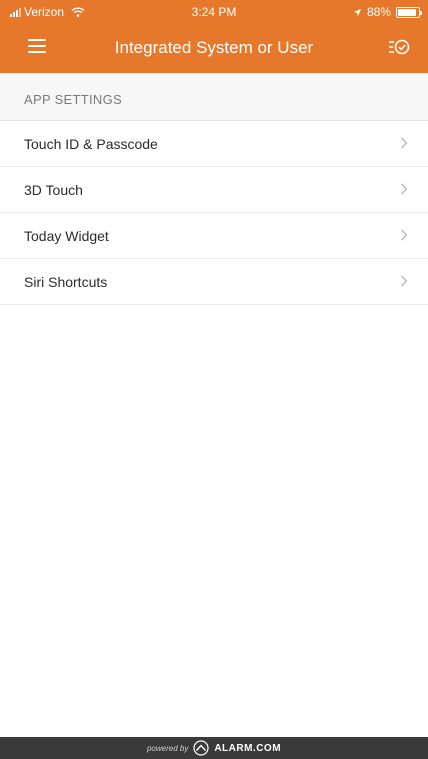 The image size is (428, 759). Describe the element at coordinates (214, 282) in the screenshot. I see `settings-item-siri-shortcuts: Siri Shortcuts` at that location.